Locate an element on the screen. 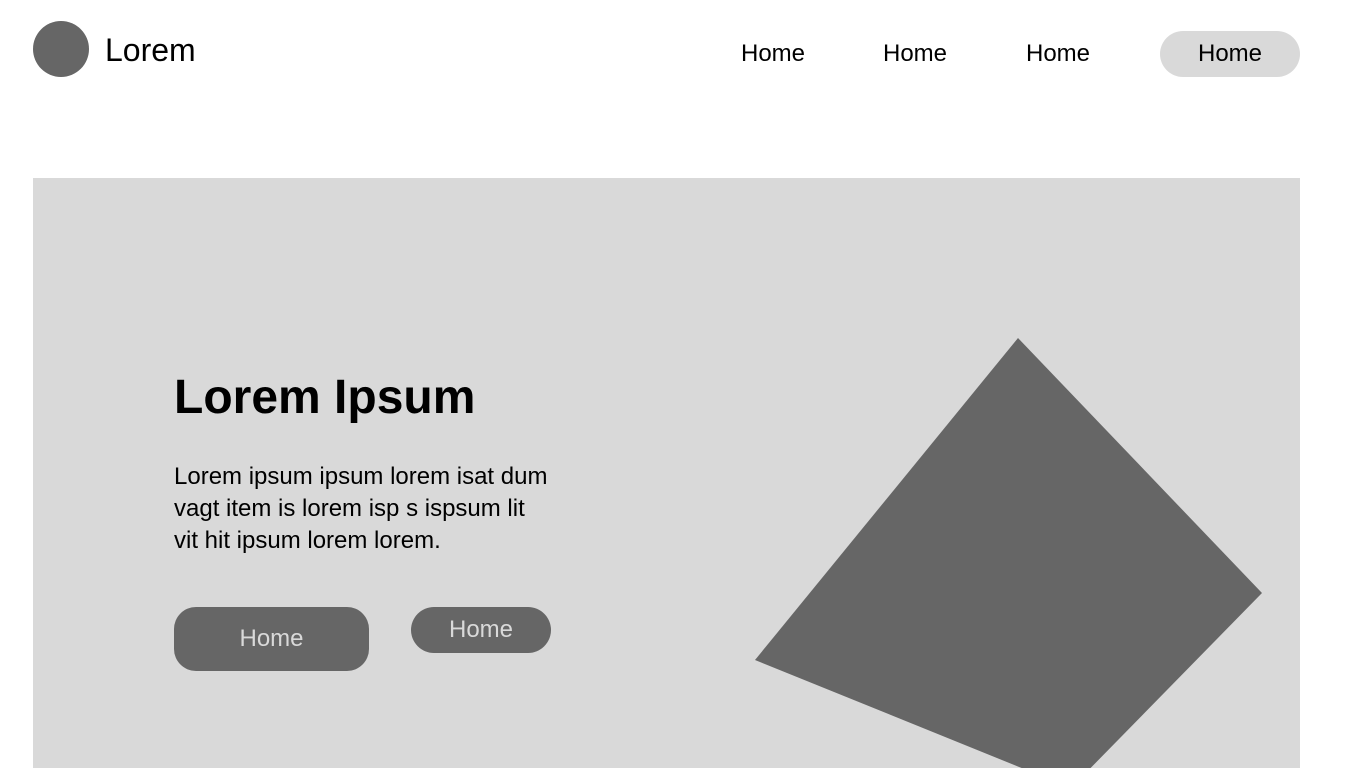  nav-link-home-2: Home is located at coordinates (915, 54).